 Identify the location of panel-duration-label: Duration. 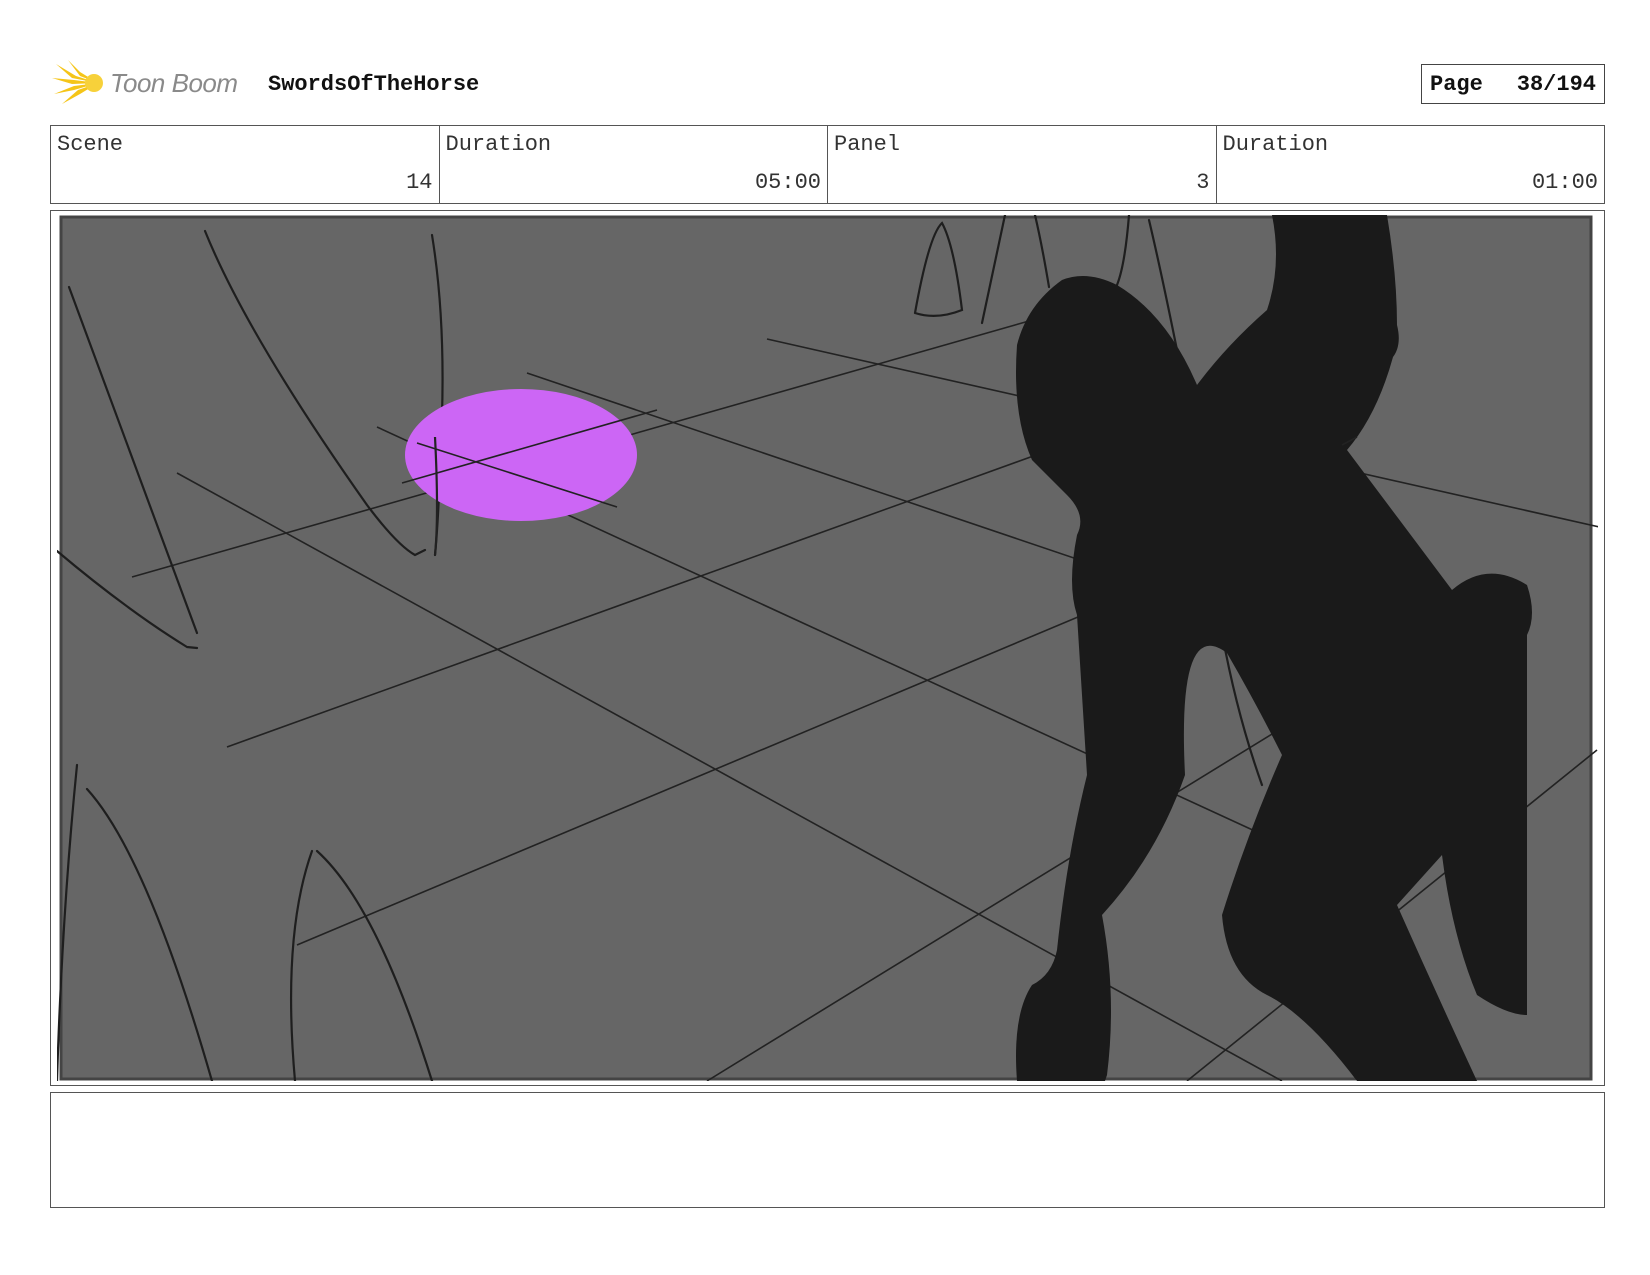
(1275, 144).